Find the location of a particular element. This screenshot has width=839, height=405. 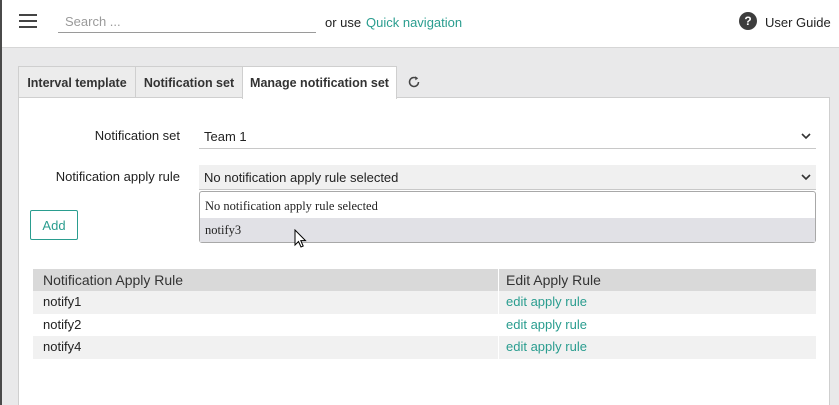

rule-name: notify1 is located at coordinates (266, 302).